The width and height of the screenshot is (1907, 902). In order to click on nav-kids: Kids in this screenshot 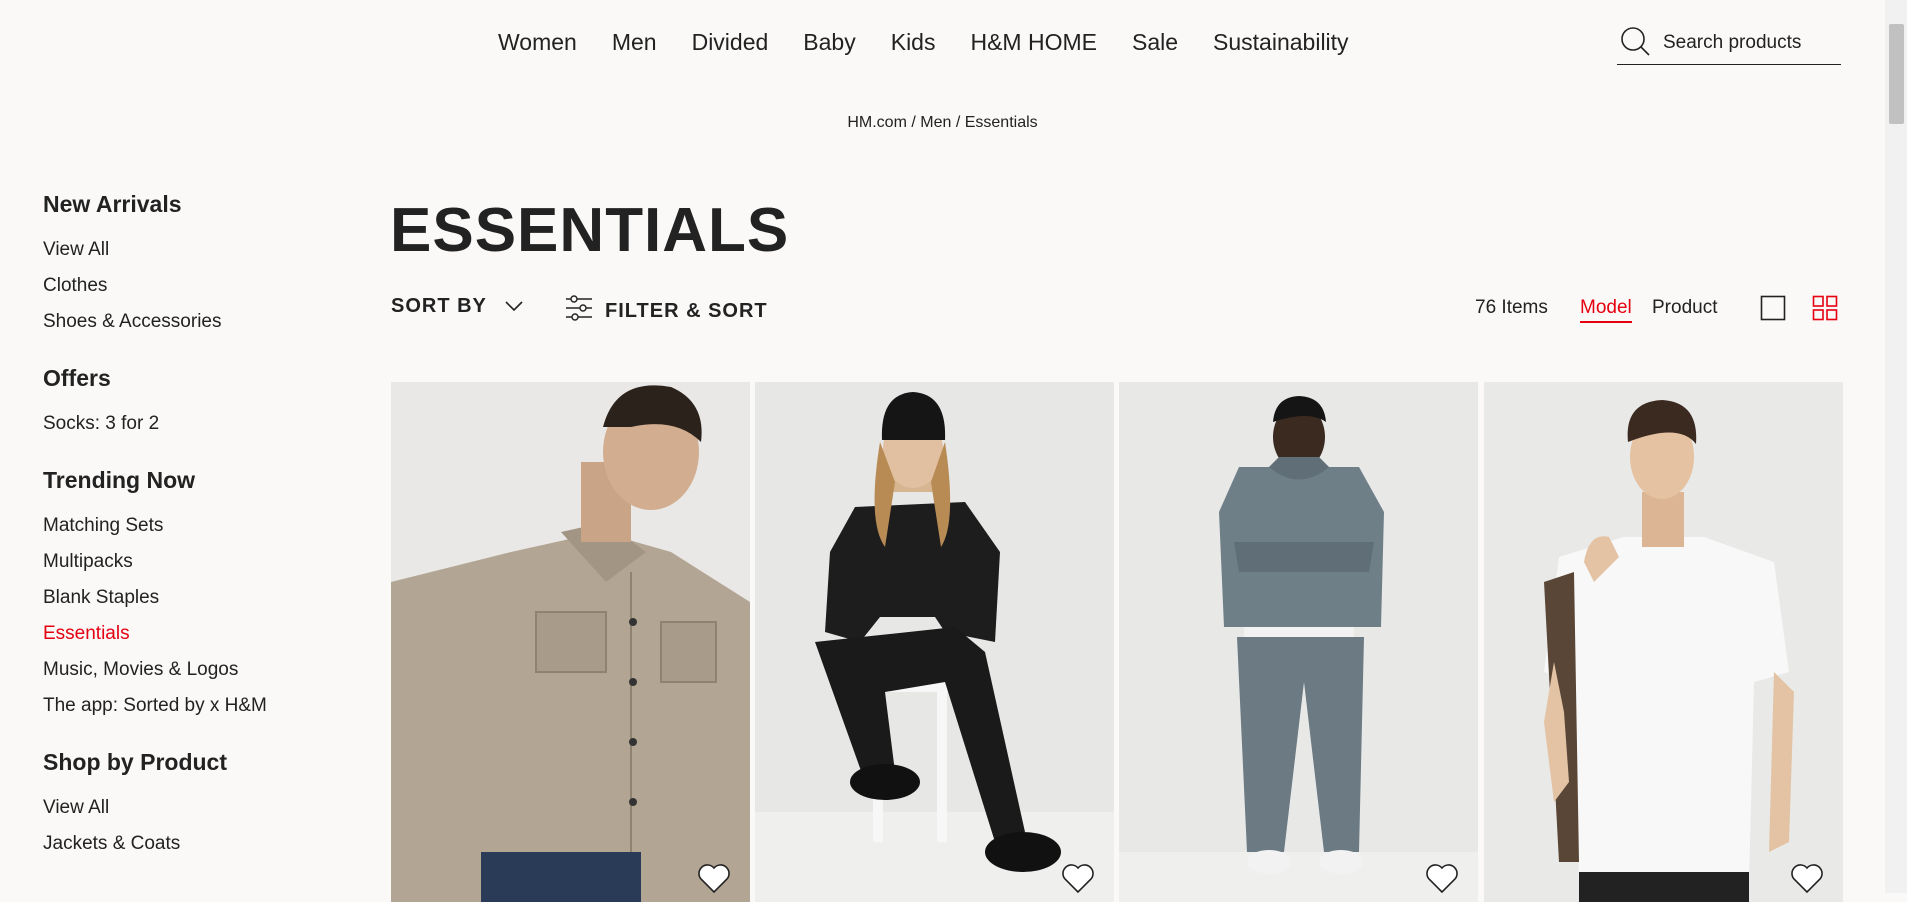, I will do `click(913, 42)`.